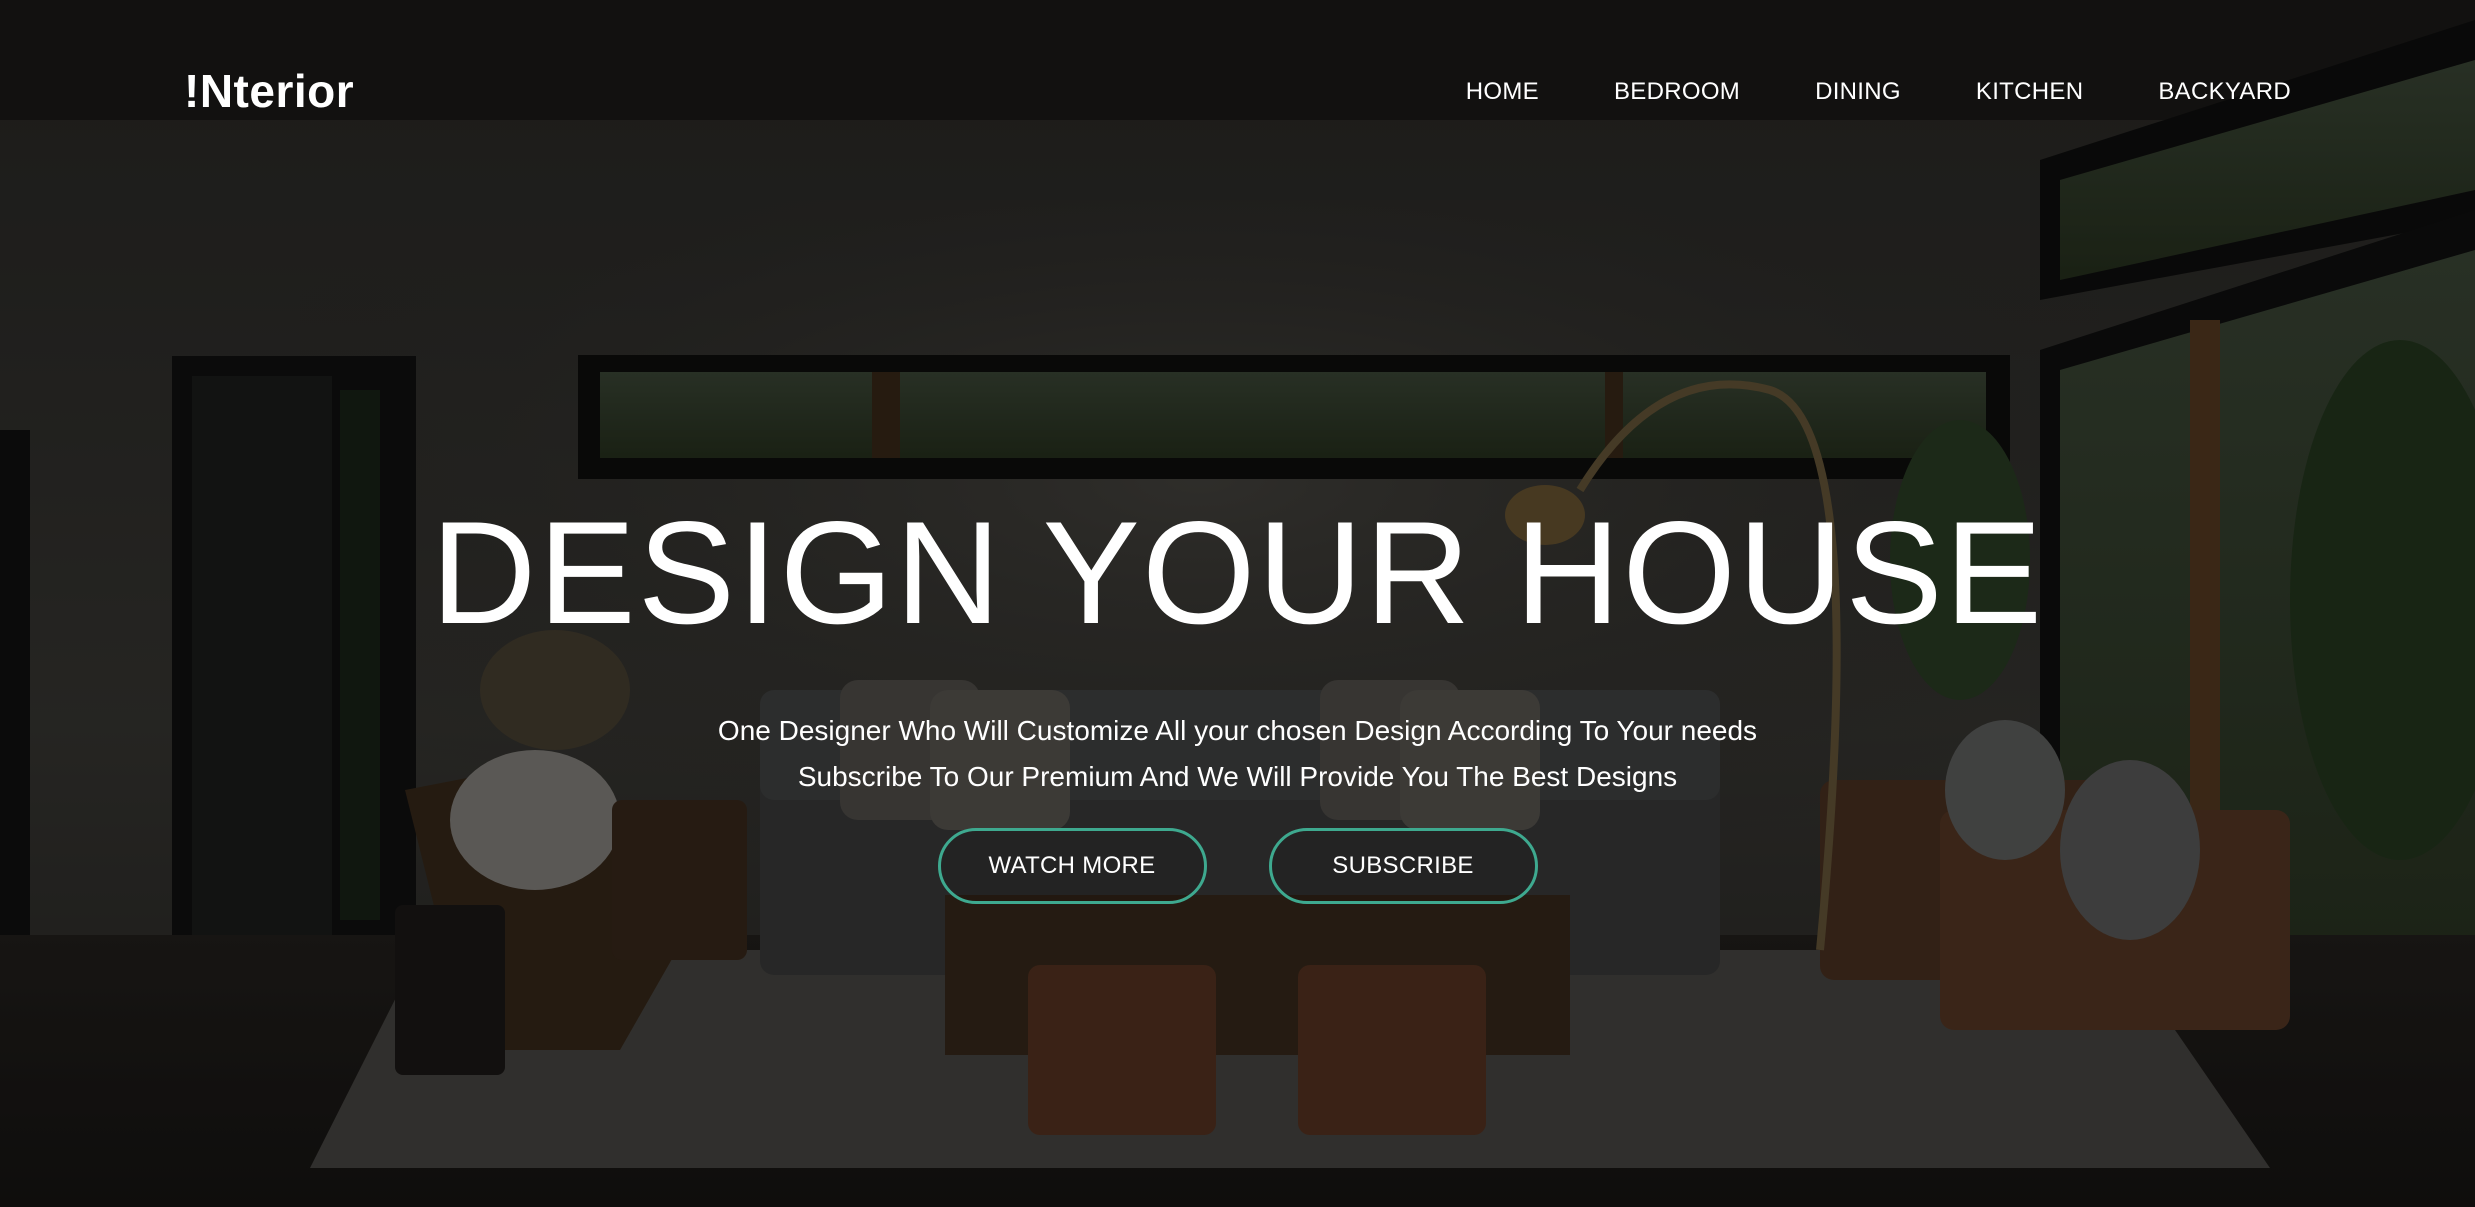  I want to click on nav-link-dining: DINING, so click(1858, 91).